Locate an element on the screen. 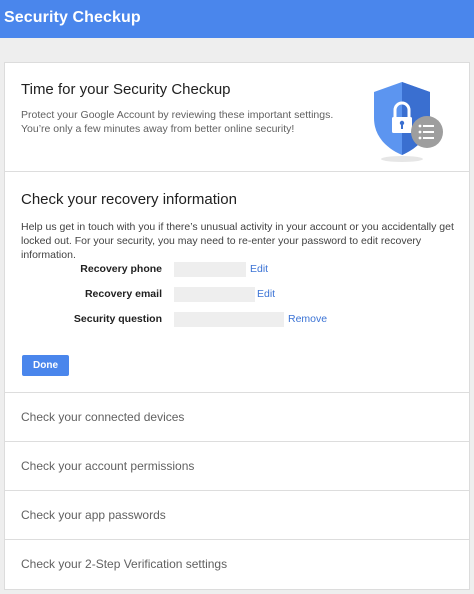 The width and height of the screenshot is (474, 594). recovery-email-label: Recovery email is located at coordinates (123, 294).